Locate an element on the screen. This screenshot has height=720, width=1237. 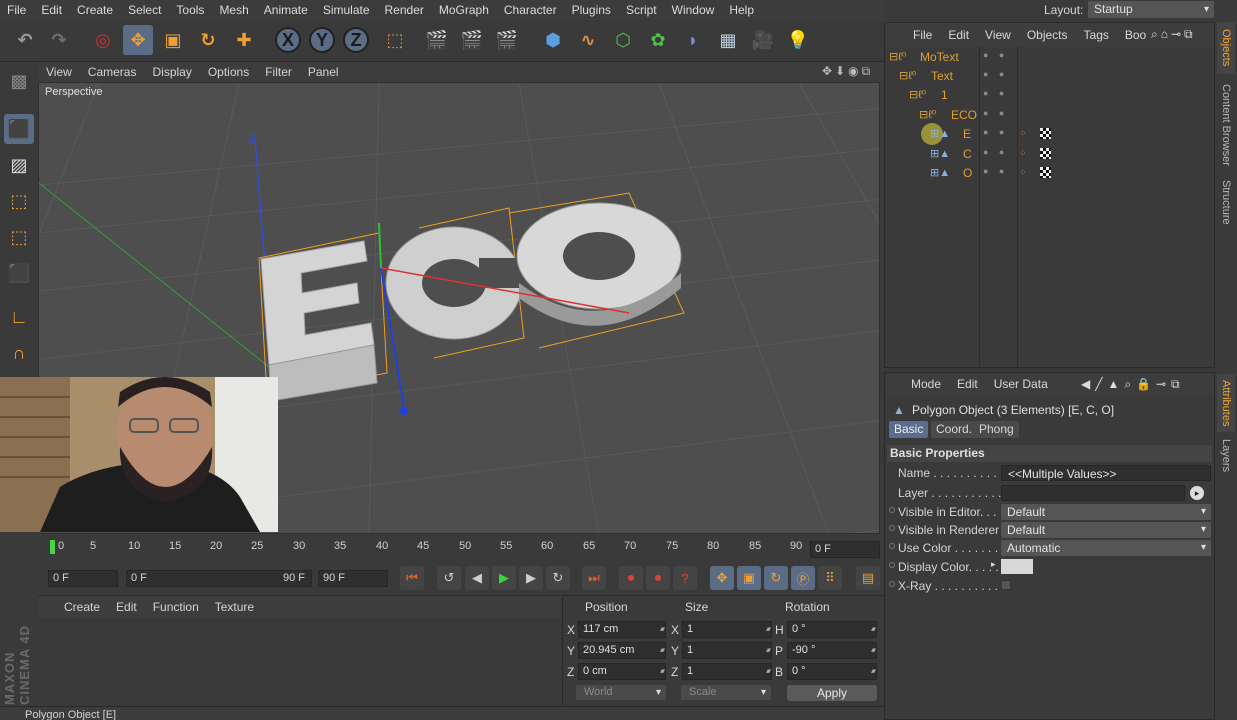
rotate-tool-icon: ↻ is located at coordinates (208, 40).